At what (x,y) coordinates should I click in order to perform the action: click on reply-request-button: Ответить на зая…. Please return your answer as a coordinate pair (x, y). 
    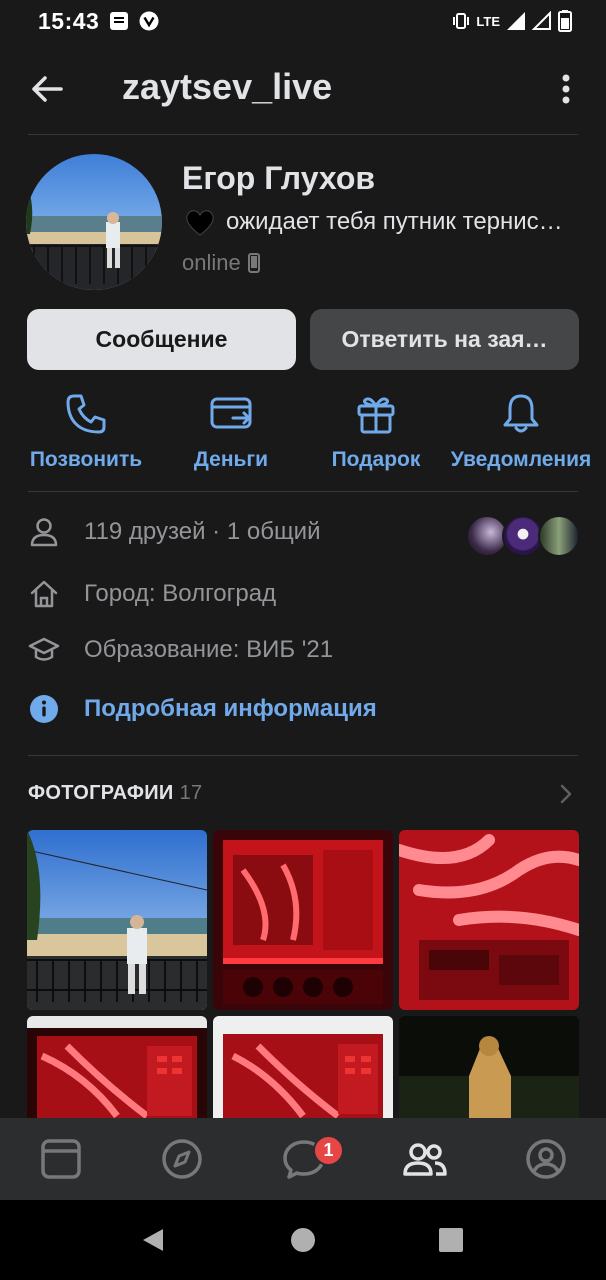
    Looking at the image, I should click on (444, 339).